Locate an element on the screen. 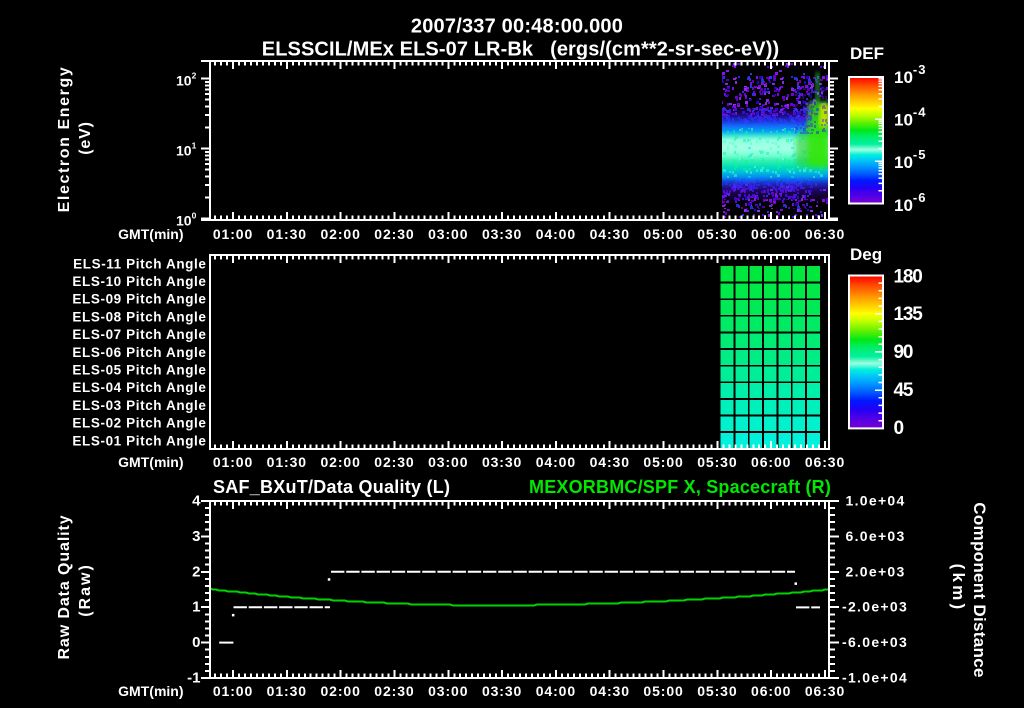 This screenshot has width=1024, height=708. svg-text: ELS-07 Pitch Angle is located at coordinates (139, 334).